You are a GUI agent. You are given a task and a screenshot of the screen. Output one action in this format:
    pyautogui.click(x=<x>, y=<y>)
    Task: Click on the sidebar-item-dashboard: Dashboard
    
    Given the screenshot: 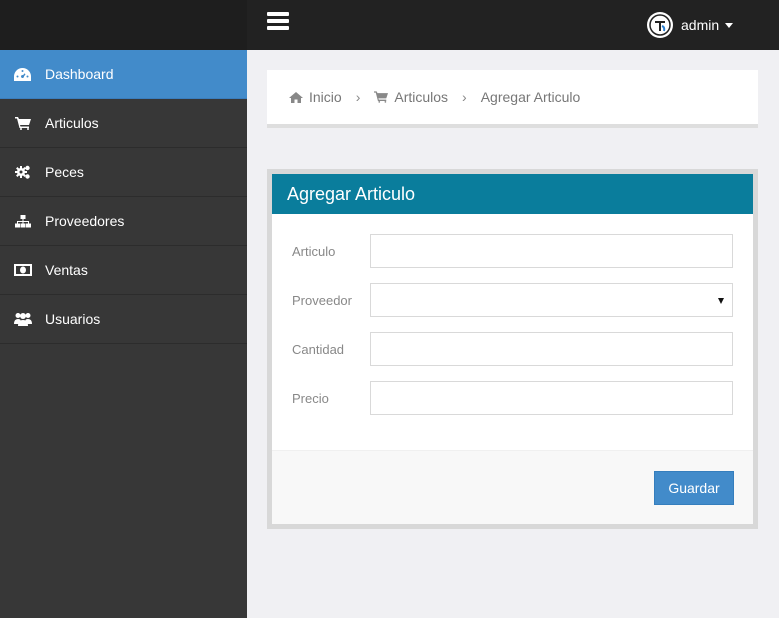 What is the action you would take?
    pyautogui.click(x=123, y=74)
    